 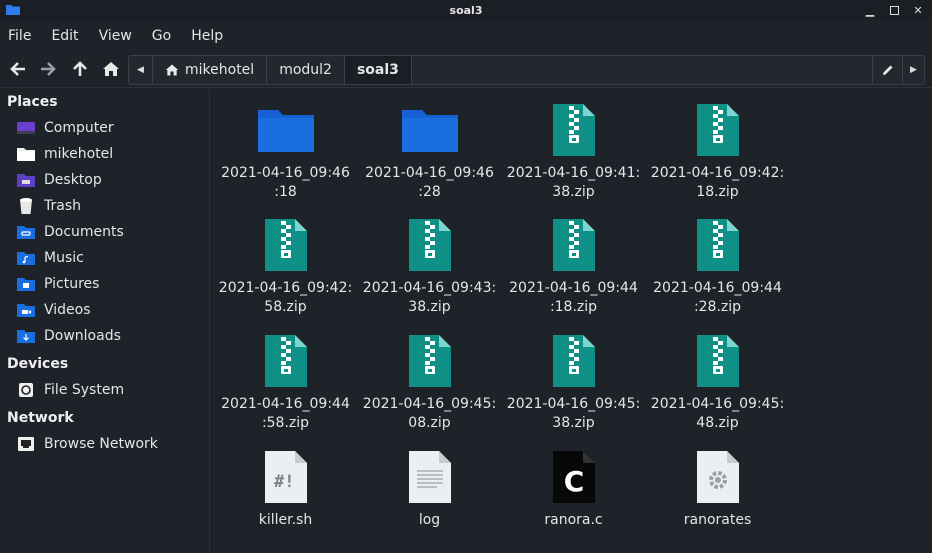 I want to click on menu-go: Go, so click(x=165, y=36).